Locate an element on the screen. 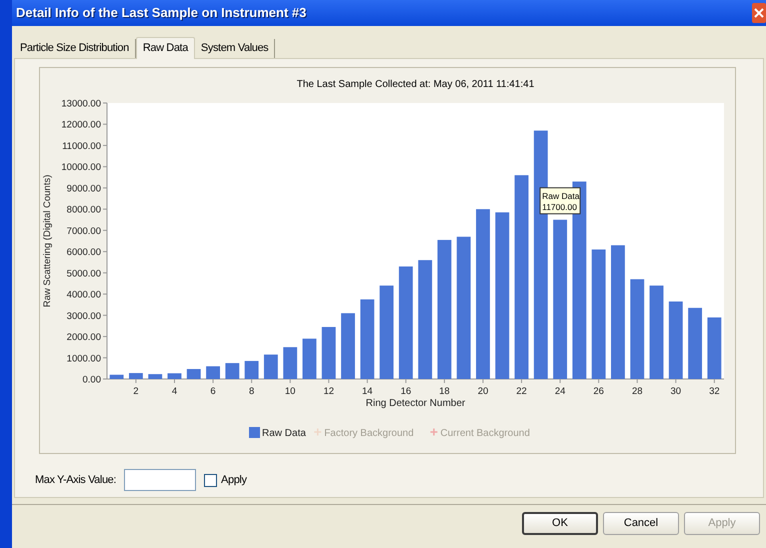  x-tick-label: 32 is located at coordinates (714, 391).